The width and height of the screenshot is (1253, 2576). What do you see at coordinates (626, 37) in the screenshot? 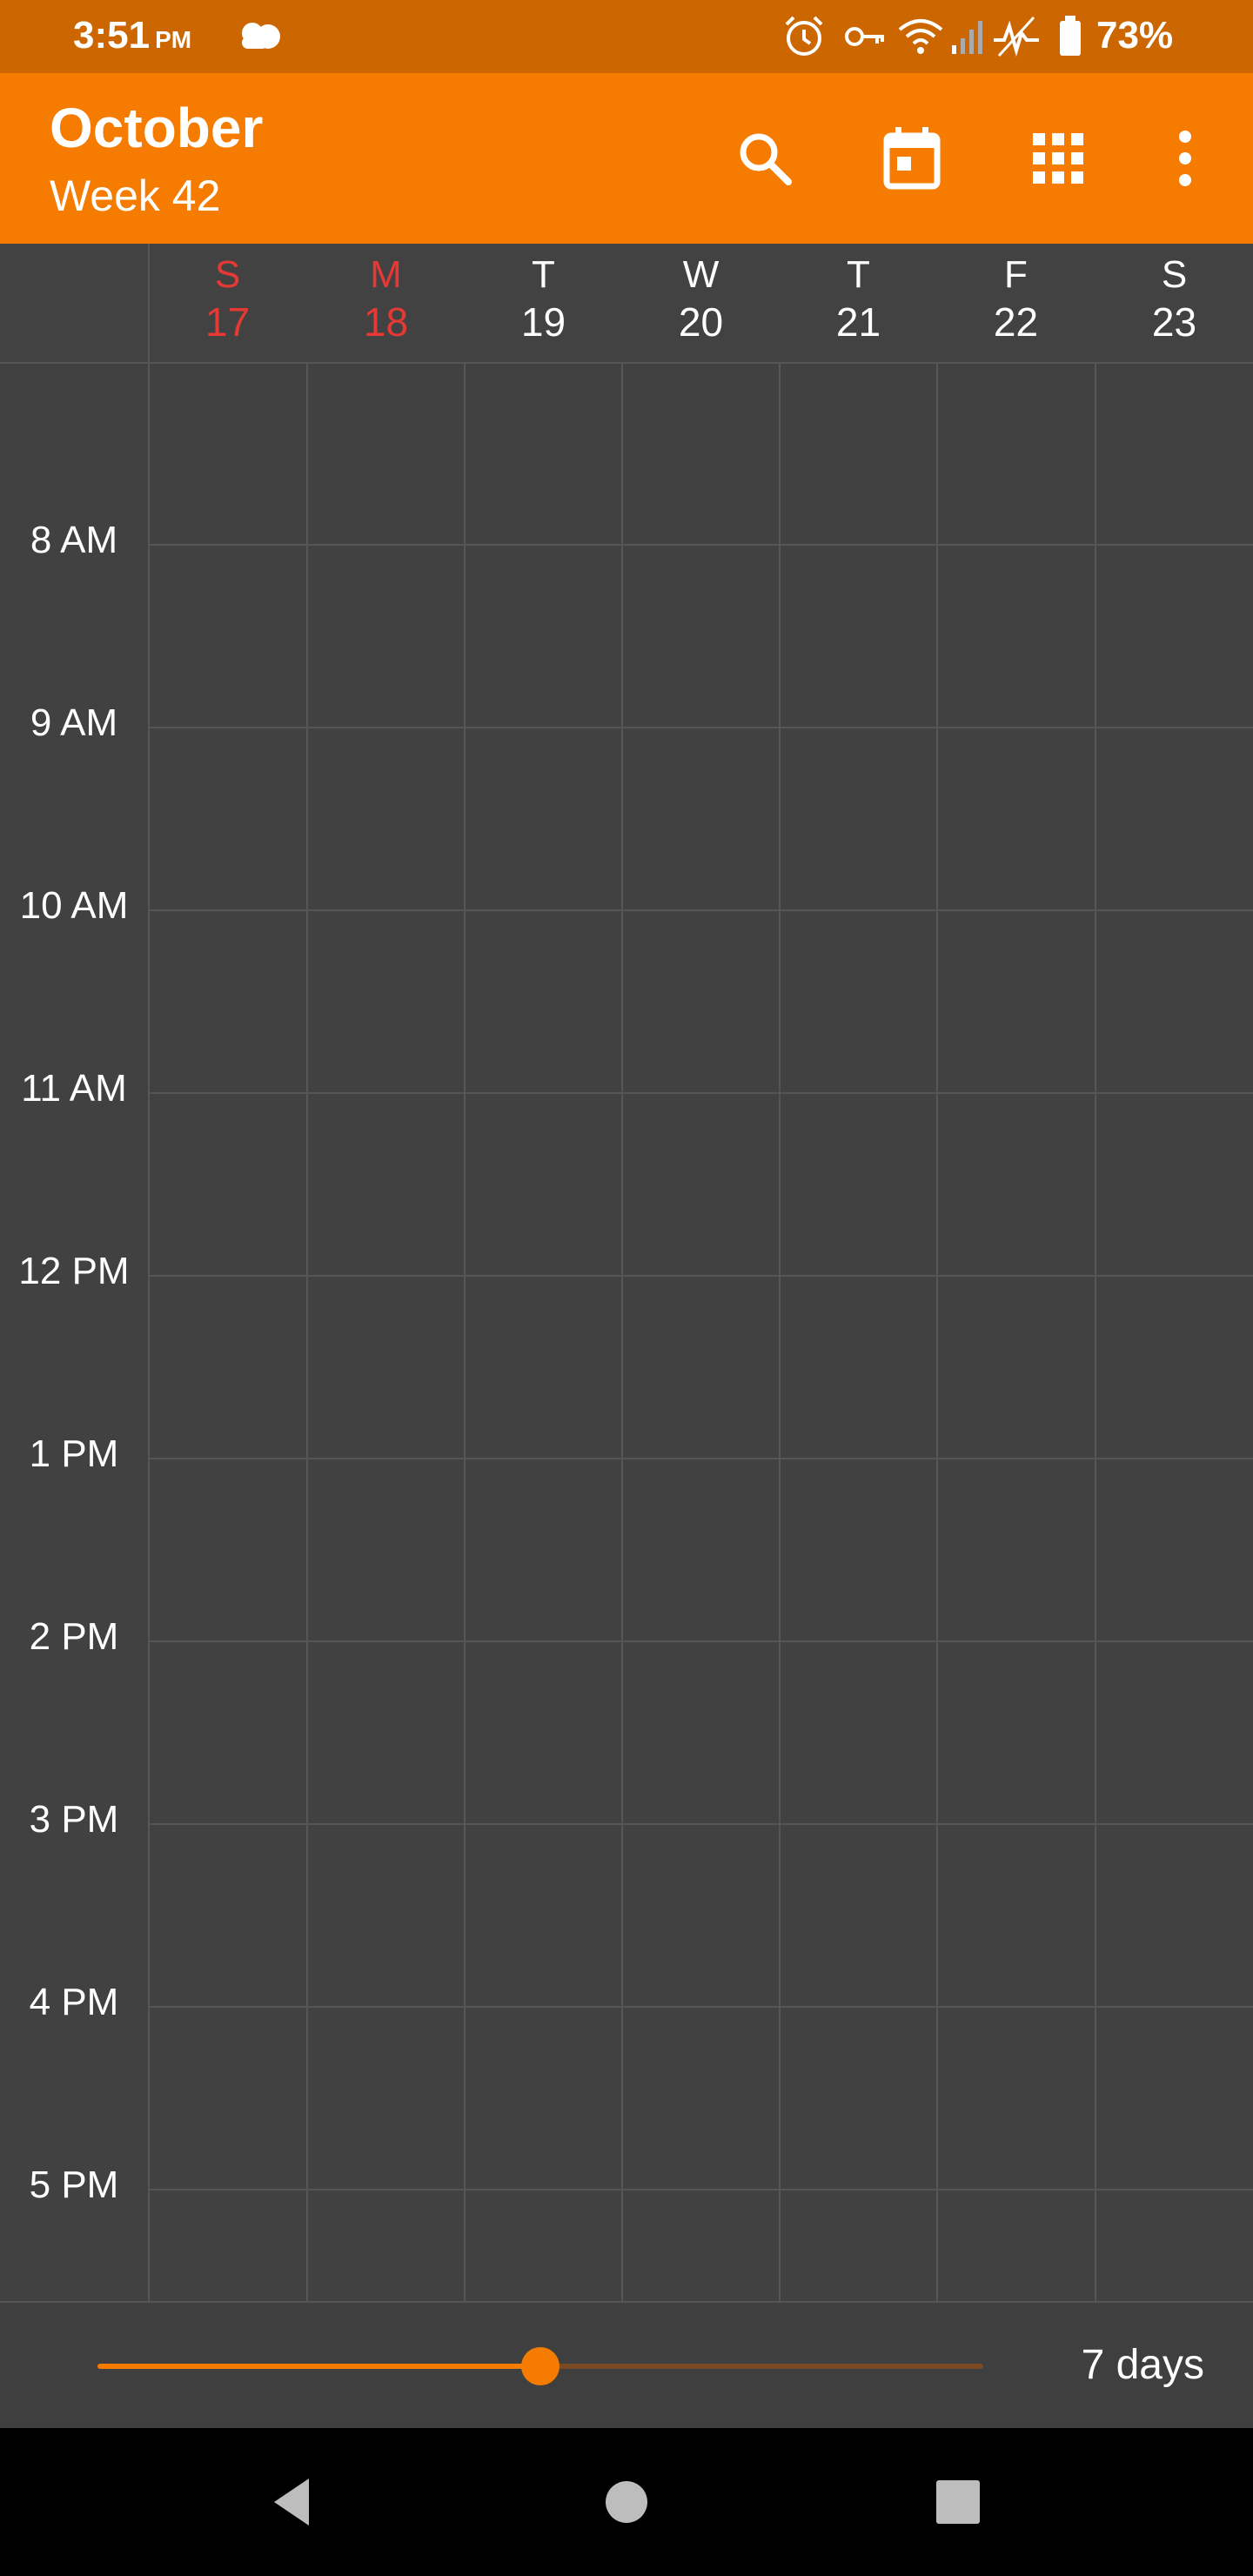
I see `status-bar: 3:51 PM 73%` at bounding box center [626, 37].